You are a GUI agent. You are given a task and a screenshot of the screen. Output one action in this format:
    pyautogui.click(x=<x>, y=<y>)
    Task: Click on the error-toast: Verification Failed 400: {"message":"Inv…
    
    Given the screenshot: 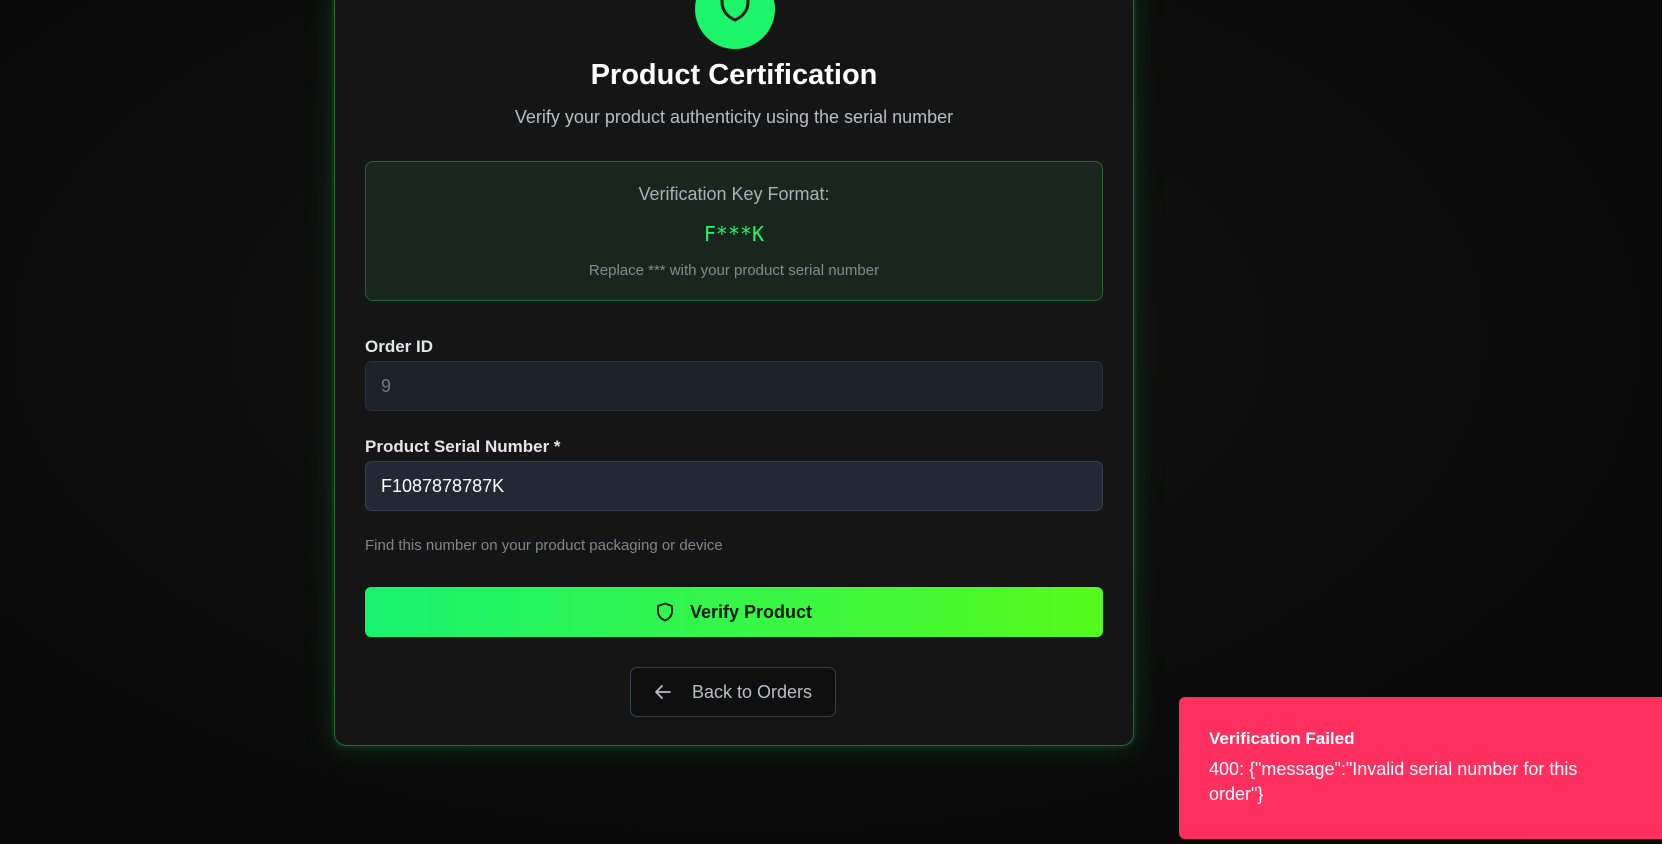 What is the action you would take?
    pyautogui.click(x=1420, y=768)
    